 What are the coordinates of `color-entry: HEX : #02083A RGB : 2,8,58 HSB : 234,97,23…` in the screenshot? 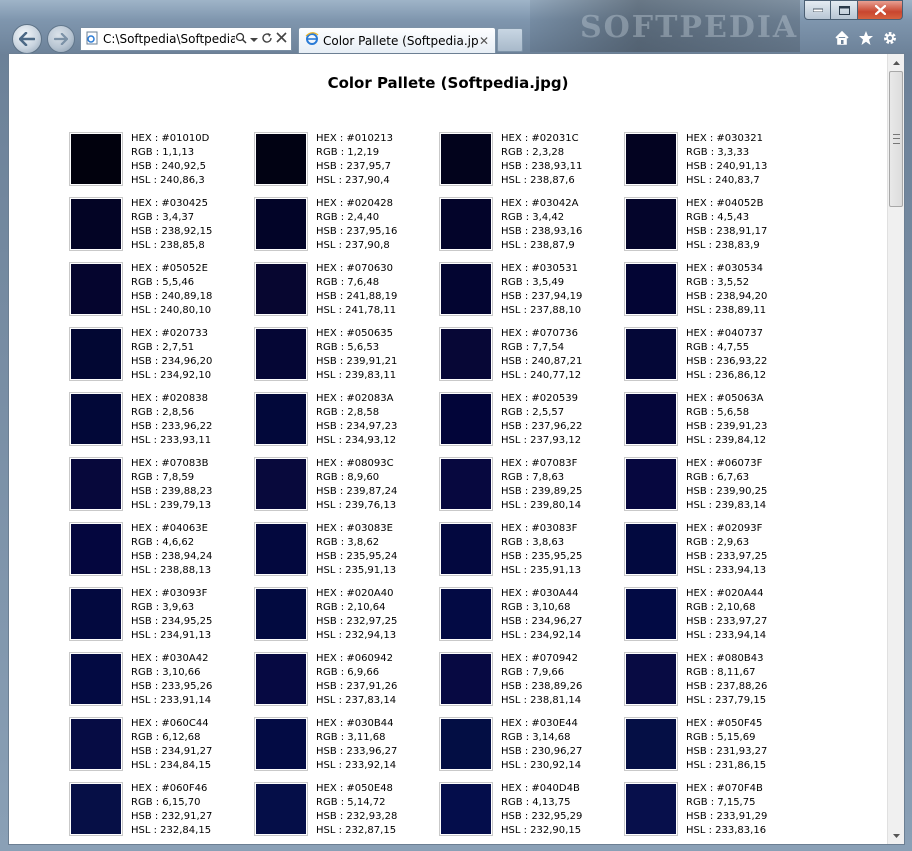 It's located at (344, 422).